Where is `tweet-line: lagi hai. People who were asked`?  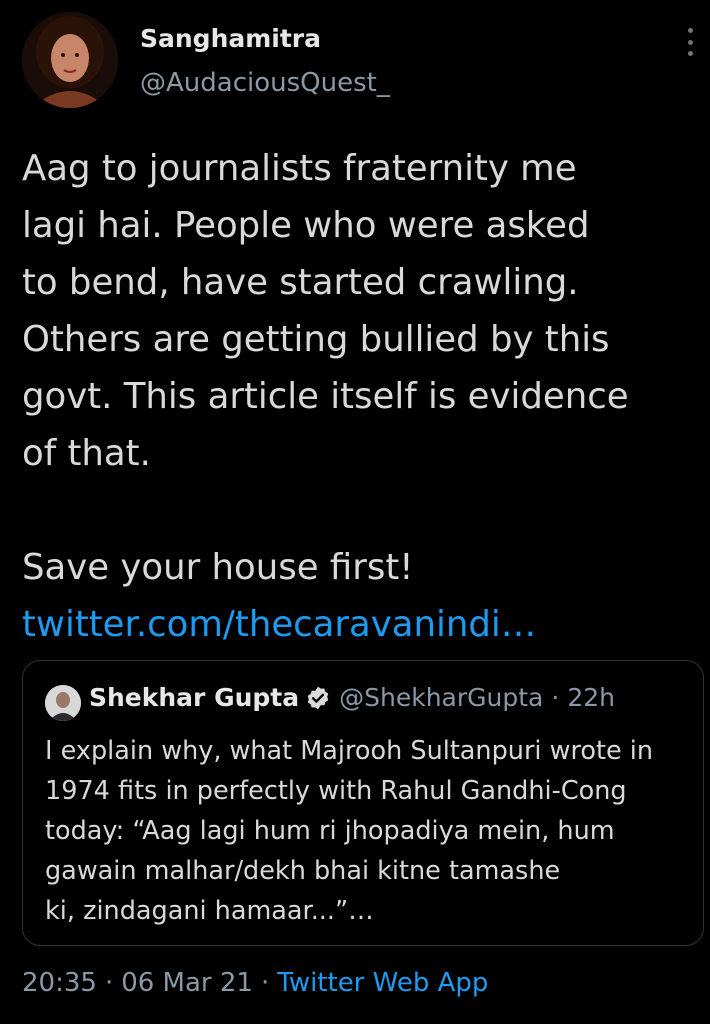 tweet-line: lagi hai. People who were asked is located at coordinates (306, 225).